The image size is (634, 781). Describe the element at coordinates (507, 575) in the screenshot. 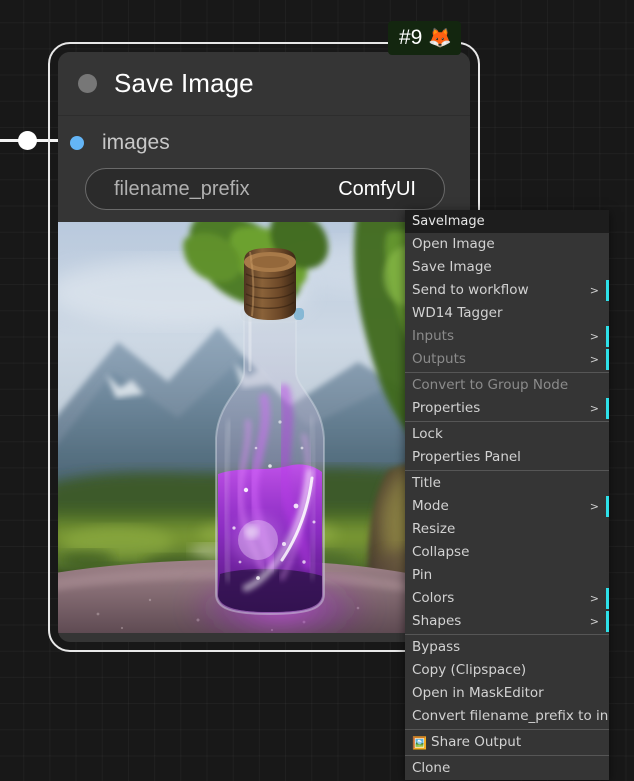

I see `menu-item-pin: Pin` at that location.